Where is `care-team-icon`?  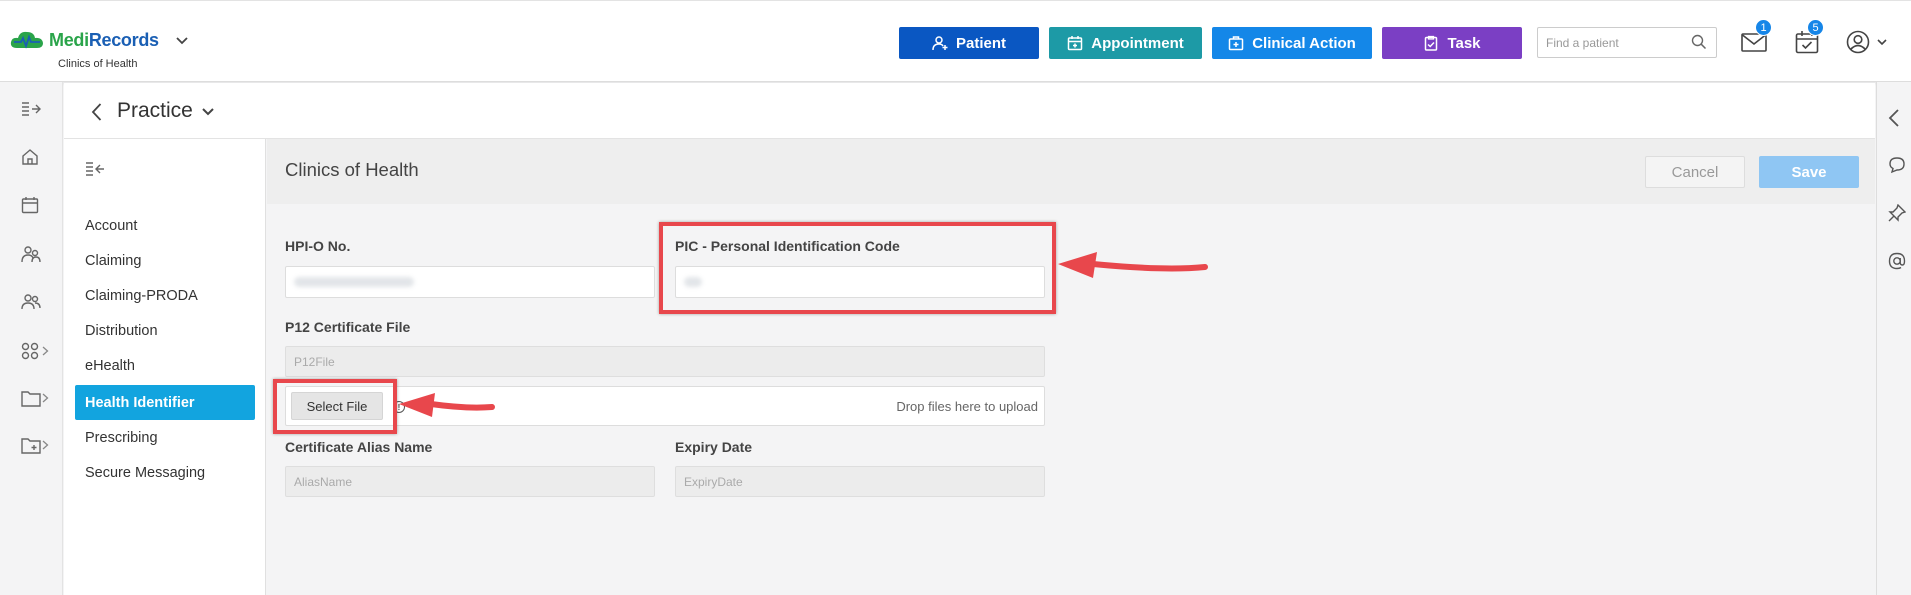
care-team-icon is located at coordinates (31, 254).